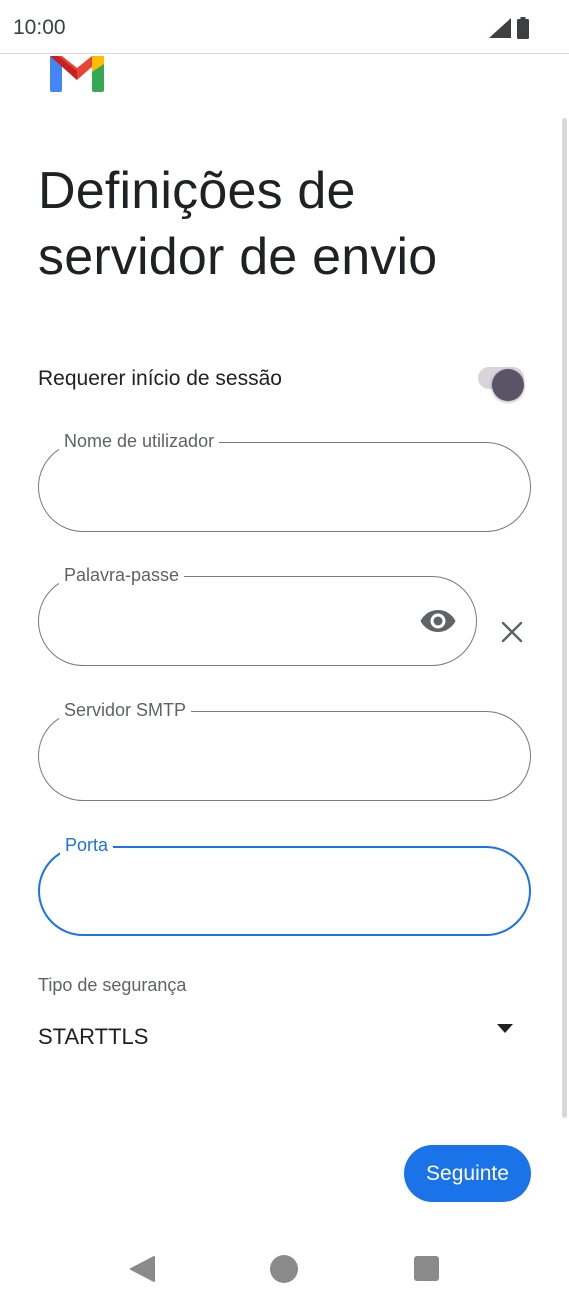  Describe the element at coordinates (505, 1028) in the screenshot. I see `dropdown-arrow-icon` at that location.